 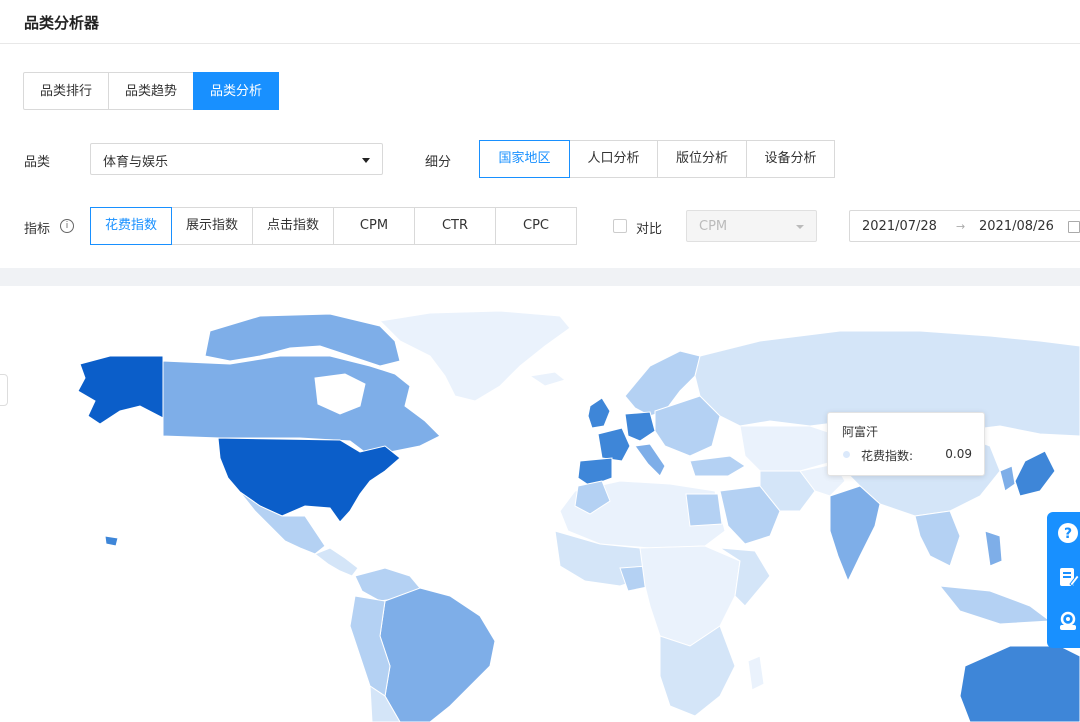 What do you see at coordinates (595, 472) in the screenshot?
I see `region-spain` at bounding box center [595, 472].